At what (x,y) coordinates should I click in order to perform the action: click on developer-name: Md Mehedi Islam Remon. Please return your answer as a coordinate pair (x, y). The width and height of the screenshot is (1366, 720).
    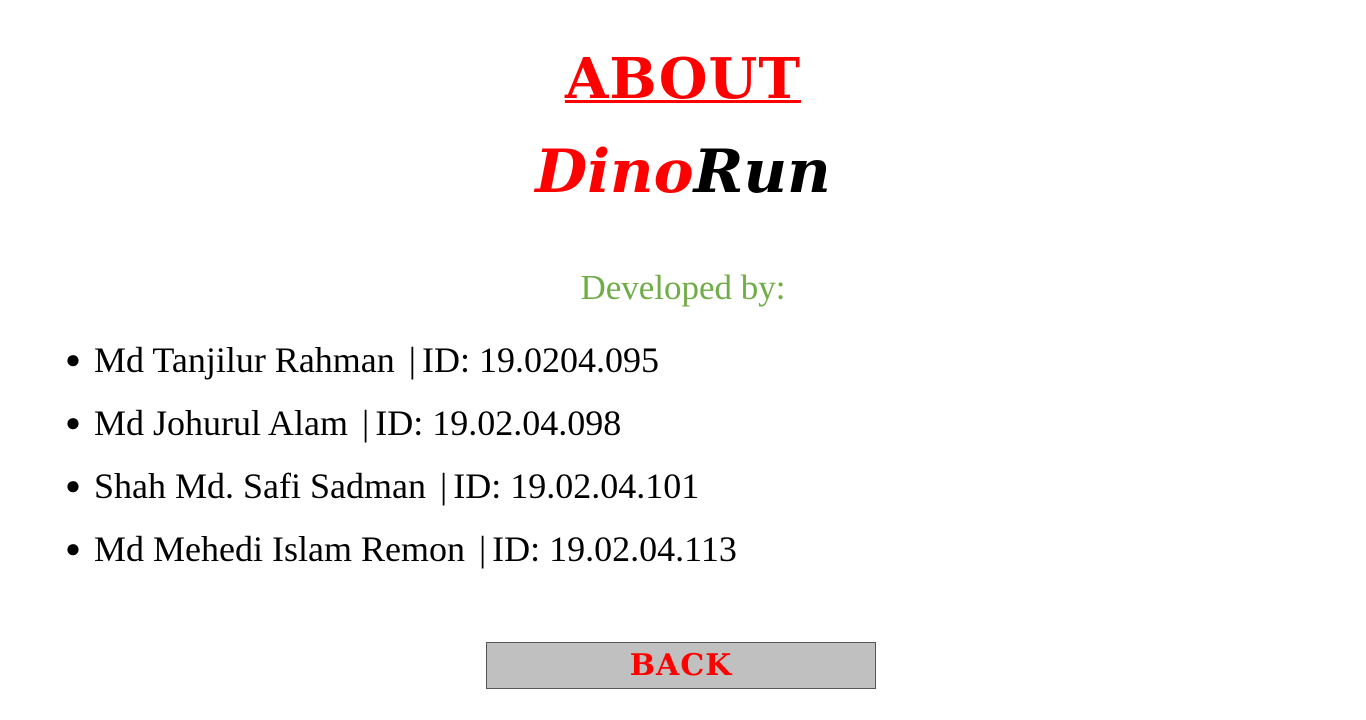
    Looking at the image, I should click on (279, 548).